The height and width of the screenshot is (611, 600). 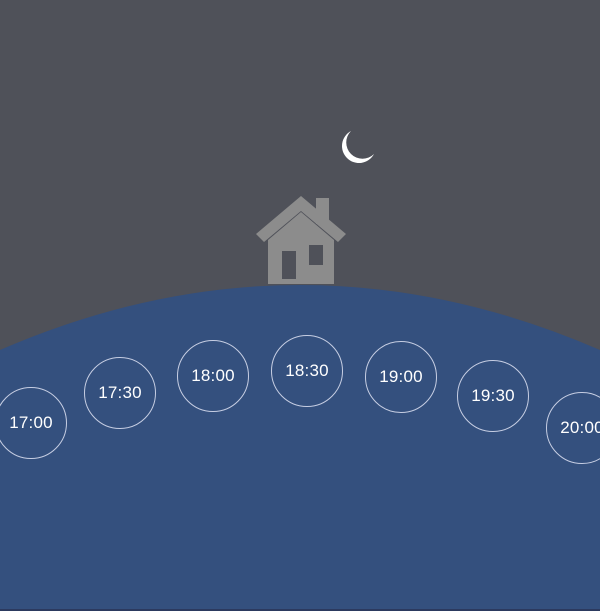 I want to click on time-slot-1800: 18:00, so click(x=213, y=376).